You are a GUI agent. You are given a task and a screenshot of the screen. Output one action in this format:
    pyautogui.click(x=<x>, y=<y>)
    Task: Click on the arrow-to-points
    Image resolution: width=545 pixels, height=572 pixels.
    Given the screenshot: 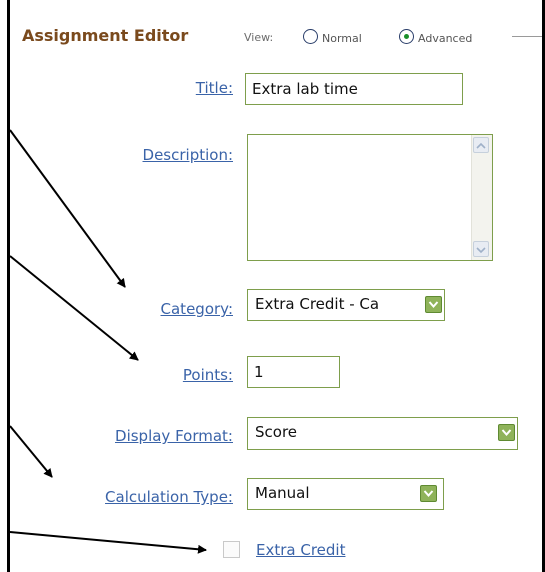 What is the action you would take?
    pyautogui.click(x=74, y=308)
    